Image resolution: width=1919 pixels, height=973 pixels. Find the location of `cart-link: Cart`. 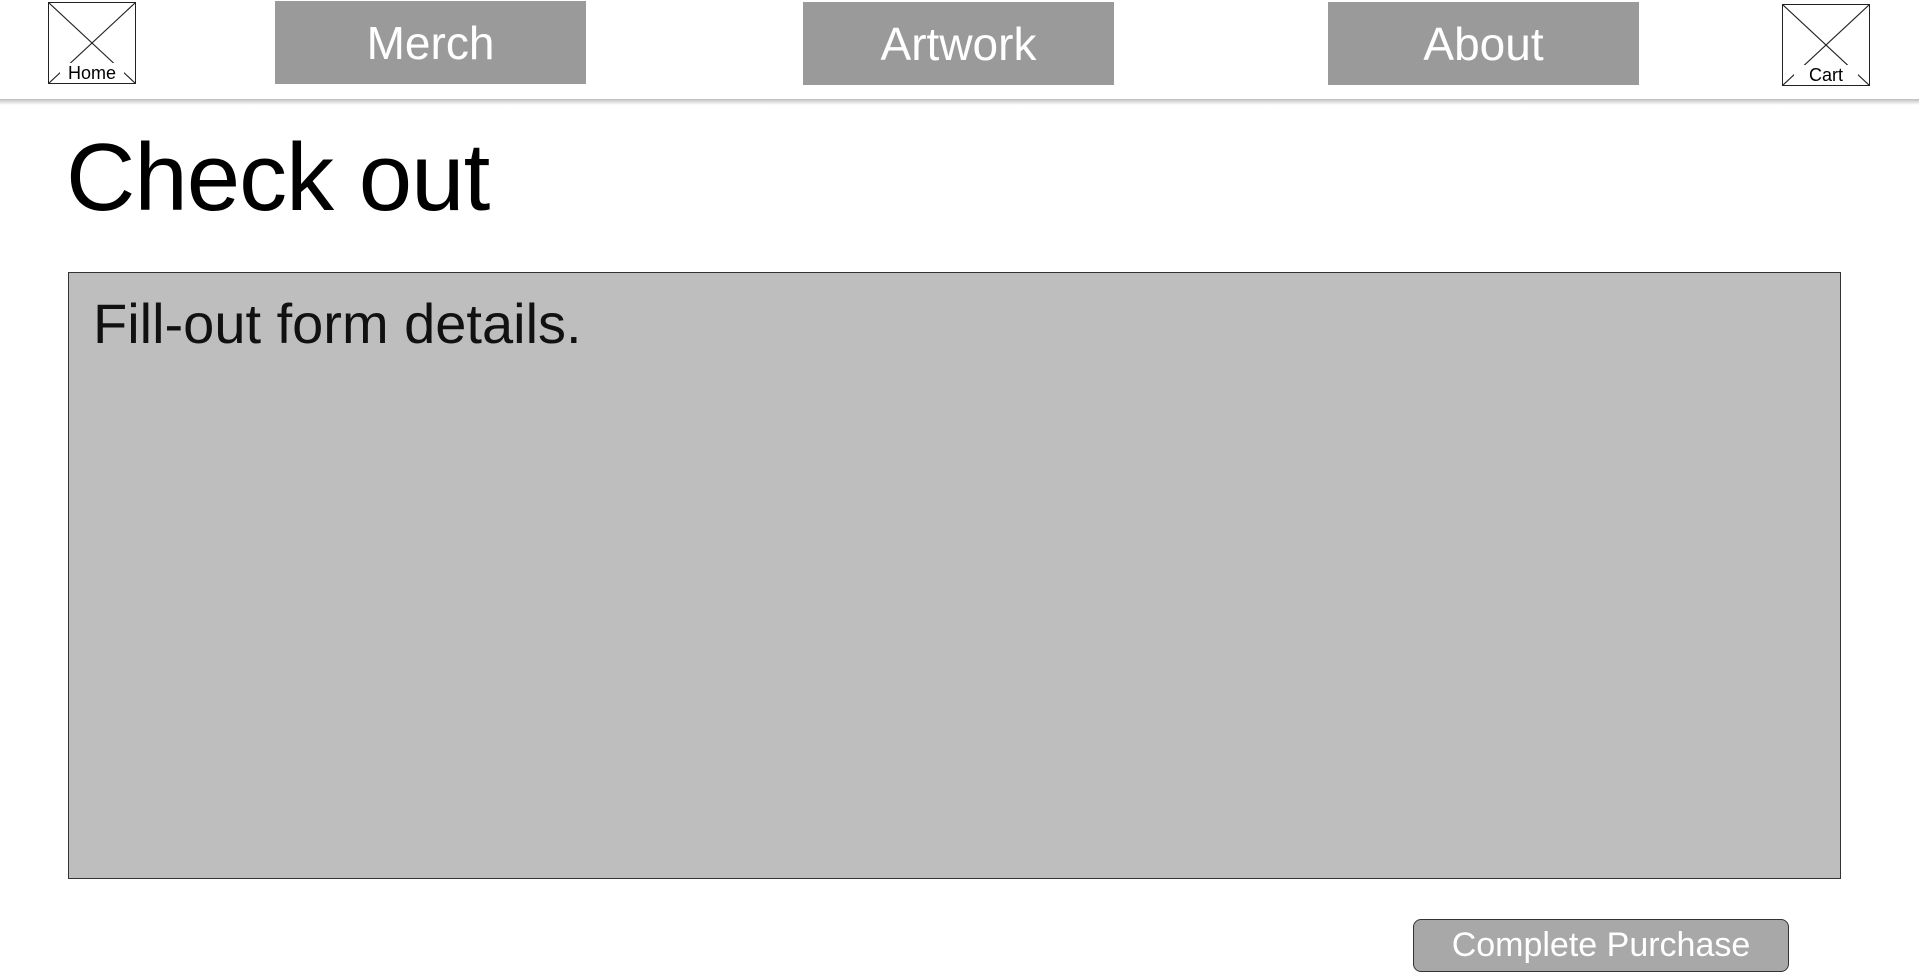

cart-link: Cart is located at coordinates (1826, 45).